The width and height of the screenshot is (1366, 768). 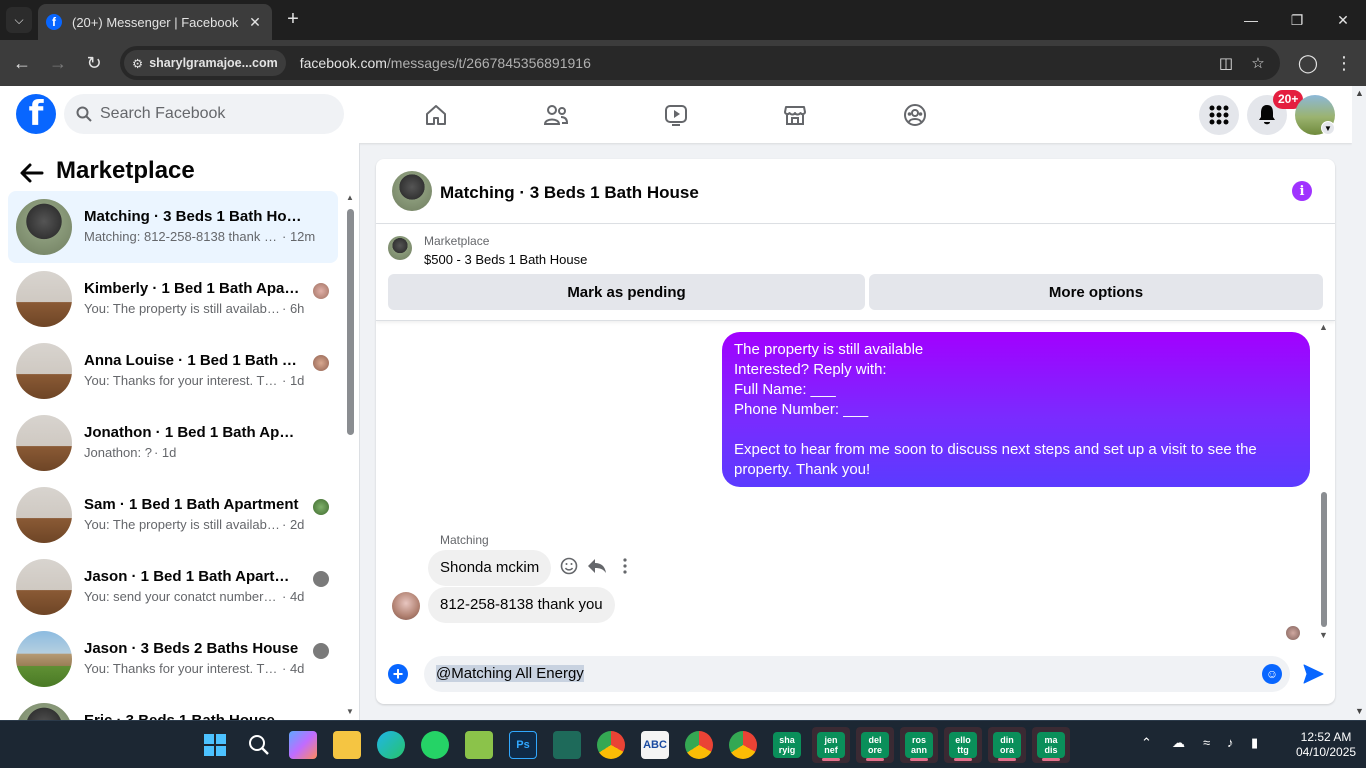 What do you see at coordinates (1096, 292) in the screenshot?
I see `more-options-button: More options` at bounding box center [1096, 292].